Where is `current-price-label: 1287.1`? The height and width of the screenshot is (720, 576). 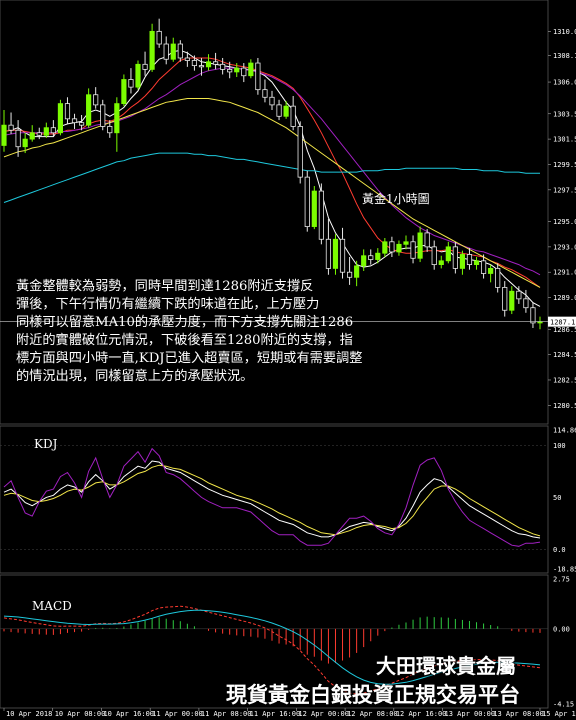 current-price-label: 1287.1 is located at coordinates (562, 323).